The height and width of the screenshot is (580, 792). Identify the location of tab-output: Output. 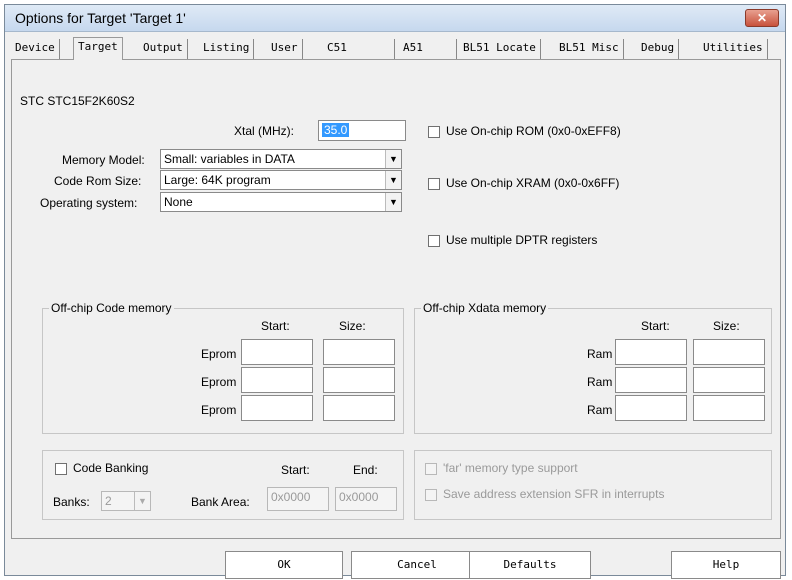
(163, 49).